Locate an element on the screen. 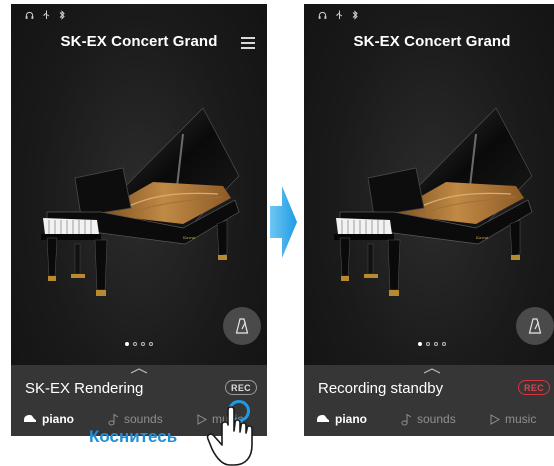  arrow-right-icon is located at coordinates (283, 222).